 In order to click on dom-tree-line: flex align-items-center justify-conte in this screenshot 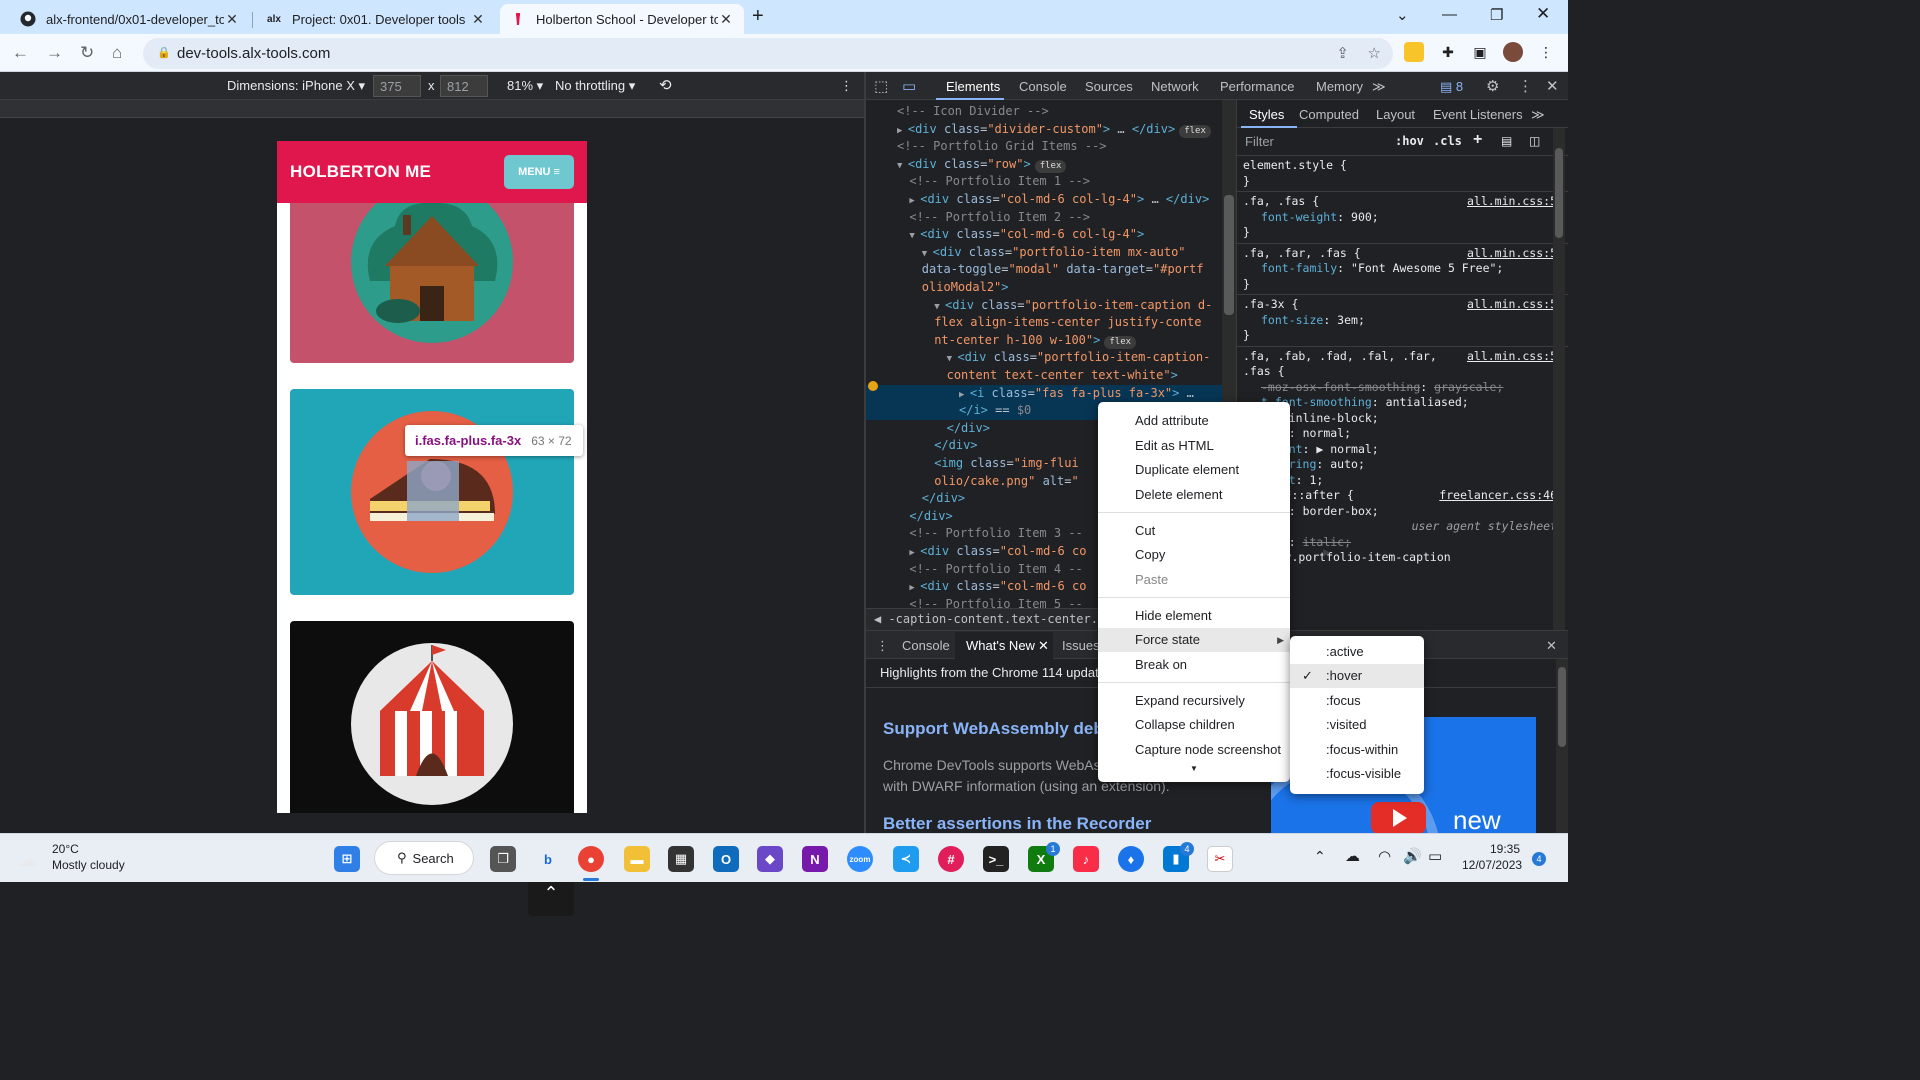, I will do `click(1044, 323)`.